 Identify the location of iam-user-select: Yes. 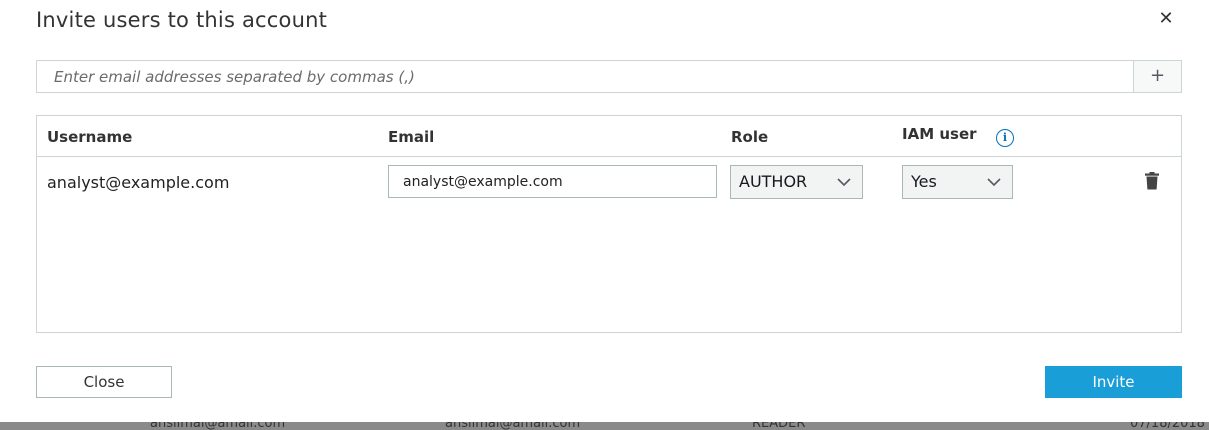
(957, 182).